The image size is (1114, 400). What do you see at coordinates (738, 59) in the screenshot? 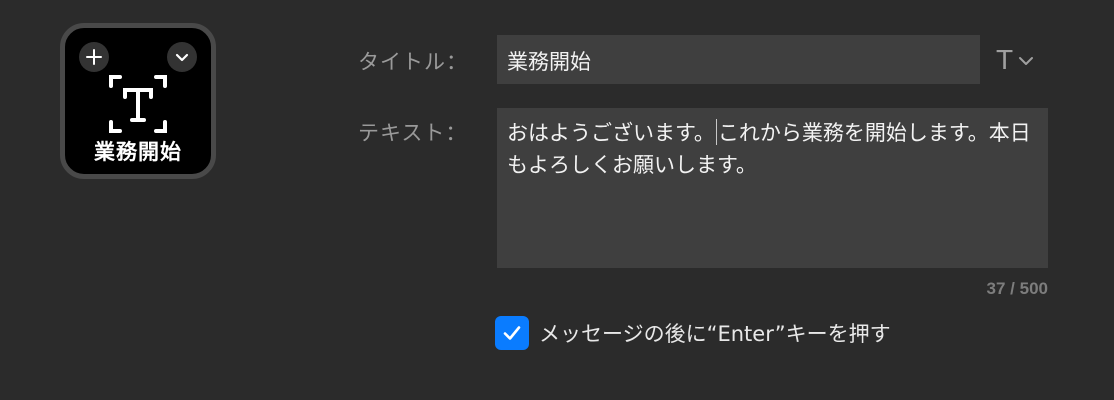
I see `title-input: 業務開始` at bounding box center [738, 59].